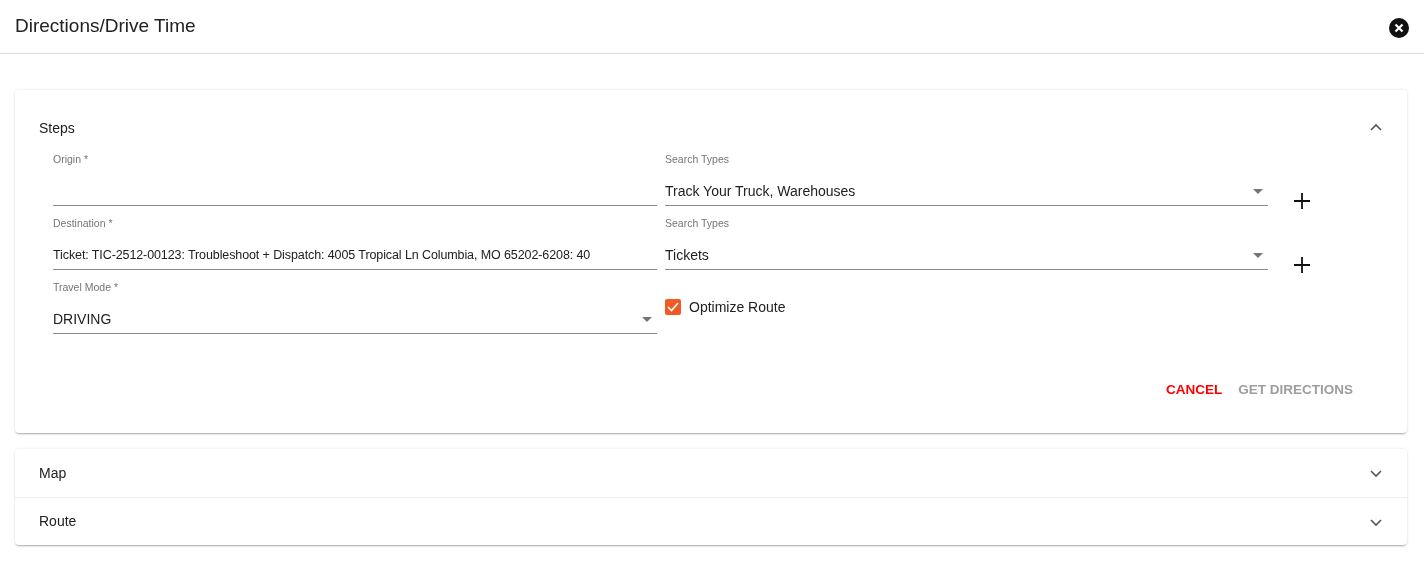 This screenshot has width=1424, height=575. What do you see at coordinates (355, 307) in the screenshot?
I see `dropdown-field: Travel Mode * DRIVING` at bounding box center [355, 307].